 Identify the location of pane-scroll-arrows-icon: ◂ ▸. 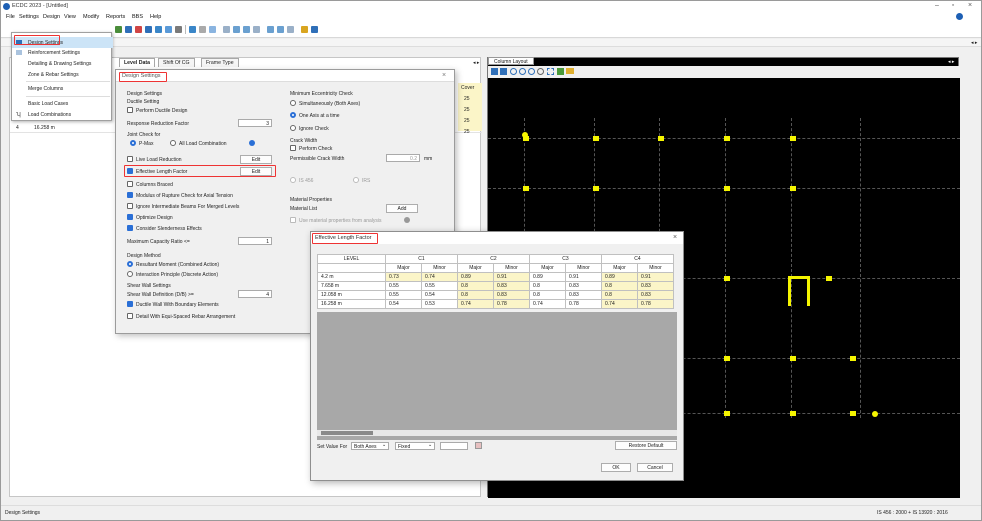
(476, 63).